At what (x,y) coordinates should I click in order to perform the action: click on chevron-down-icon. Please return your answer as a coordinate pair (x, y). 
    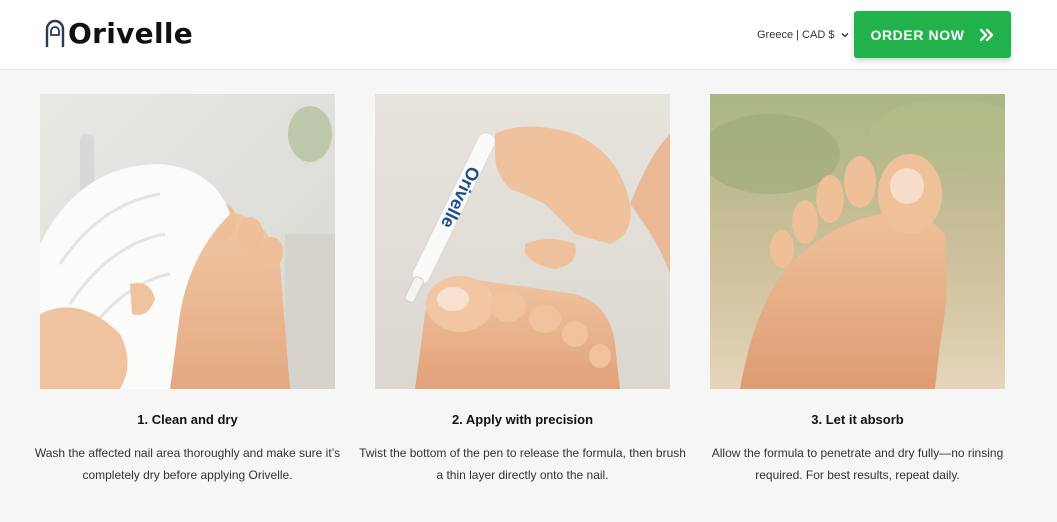
    Looking at the image, I should click on (845, 35).